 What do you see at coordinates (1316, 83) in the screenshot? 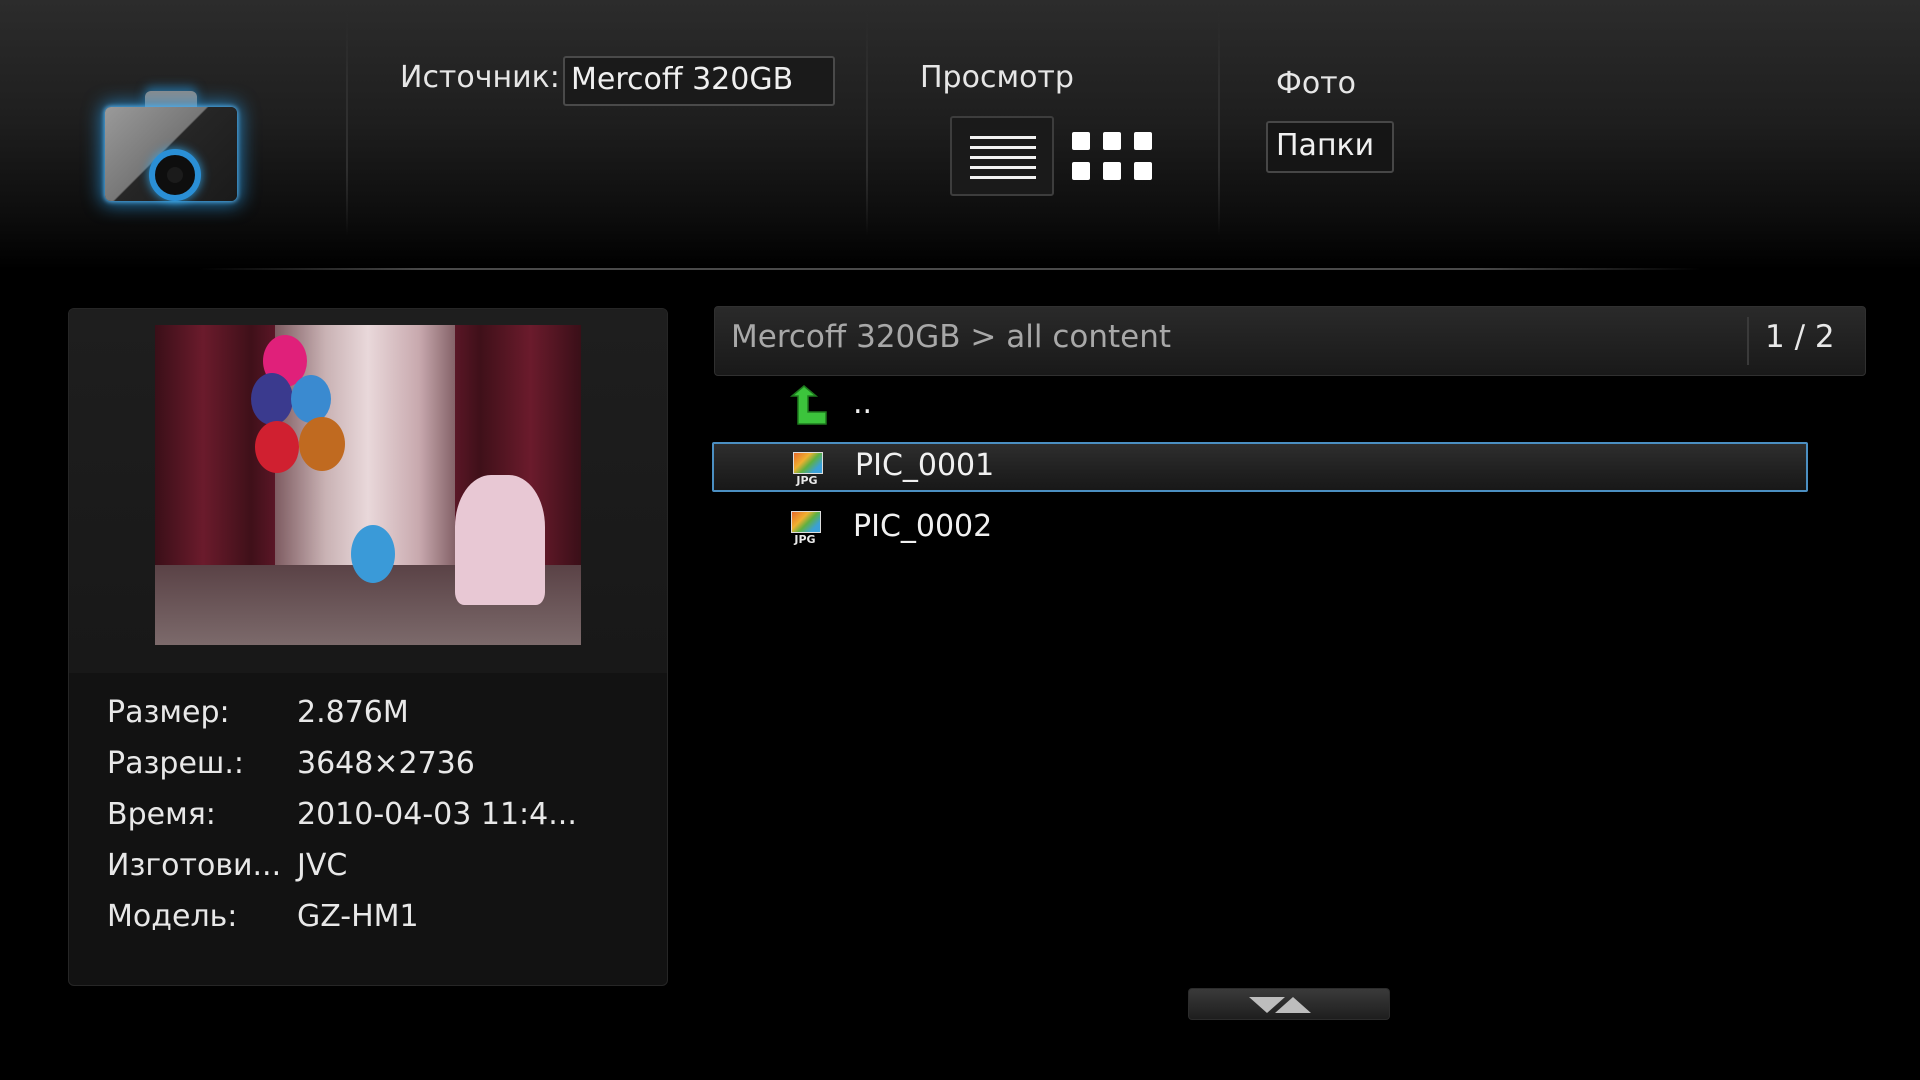
I see `photo-label: Фото` at bounding box center [1316, 83].